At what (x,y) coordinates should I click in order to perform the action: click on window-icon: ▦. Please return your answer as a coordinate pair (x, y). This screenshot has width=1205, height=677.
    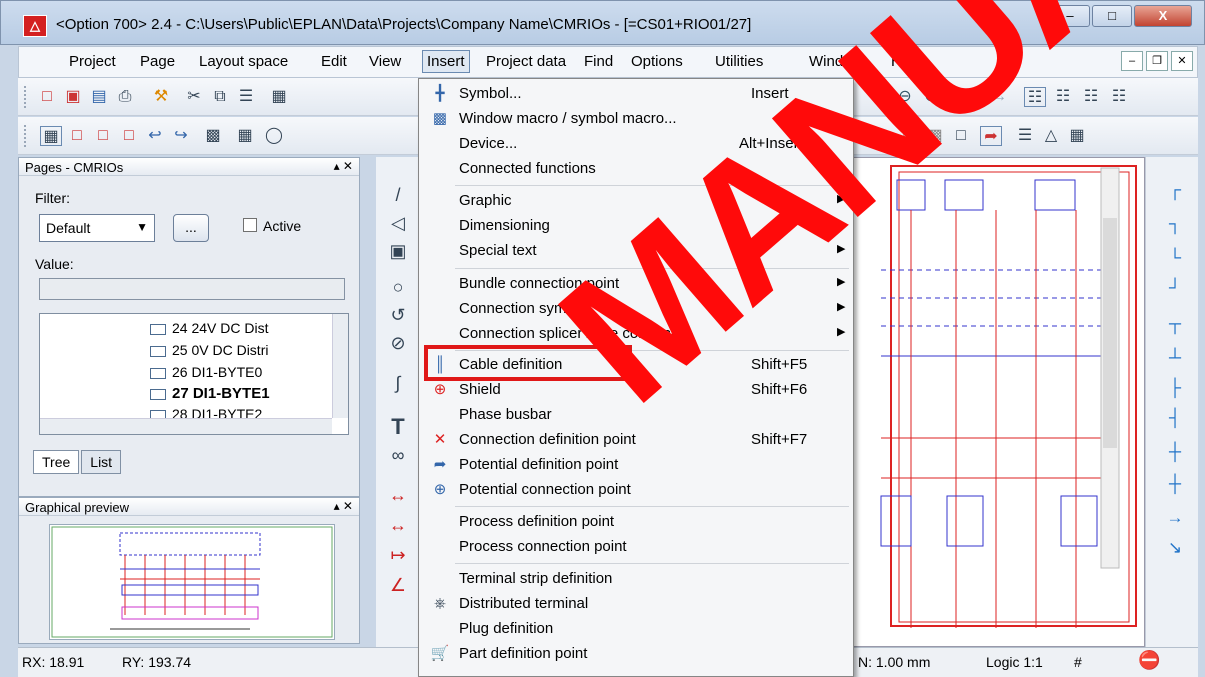
    Looking at the image, I should click on (1077, 136).